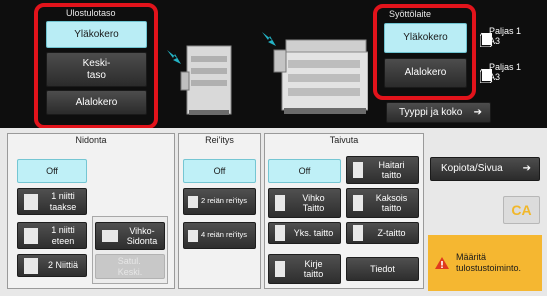  What do you see at coordinates (63, 201) in the screenshot?
I see `staple-back-label: 1 niitti taakse` at bounding box center [63, 201].